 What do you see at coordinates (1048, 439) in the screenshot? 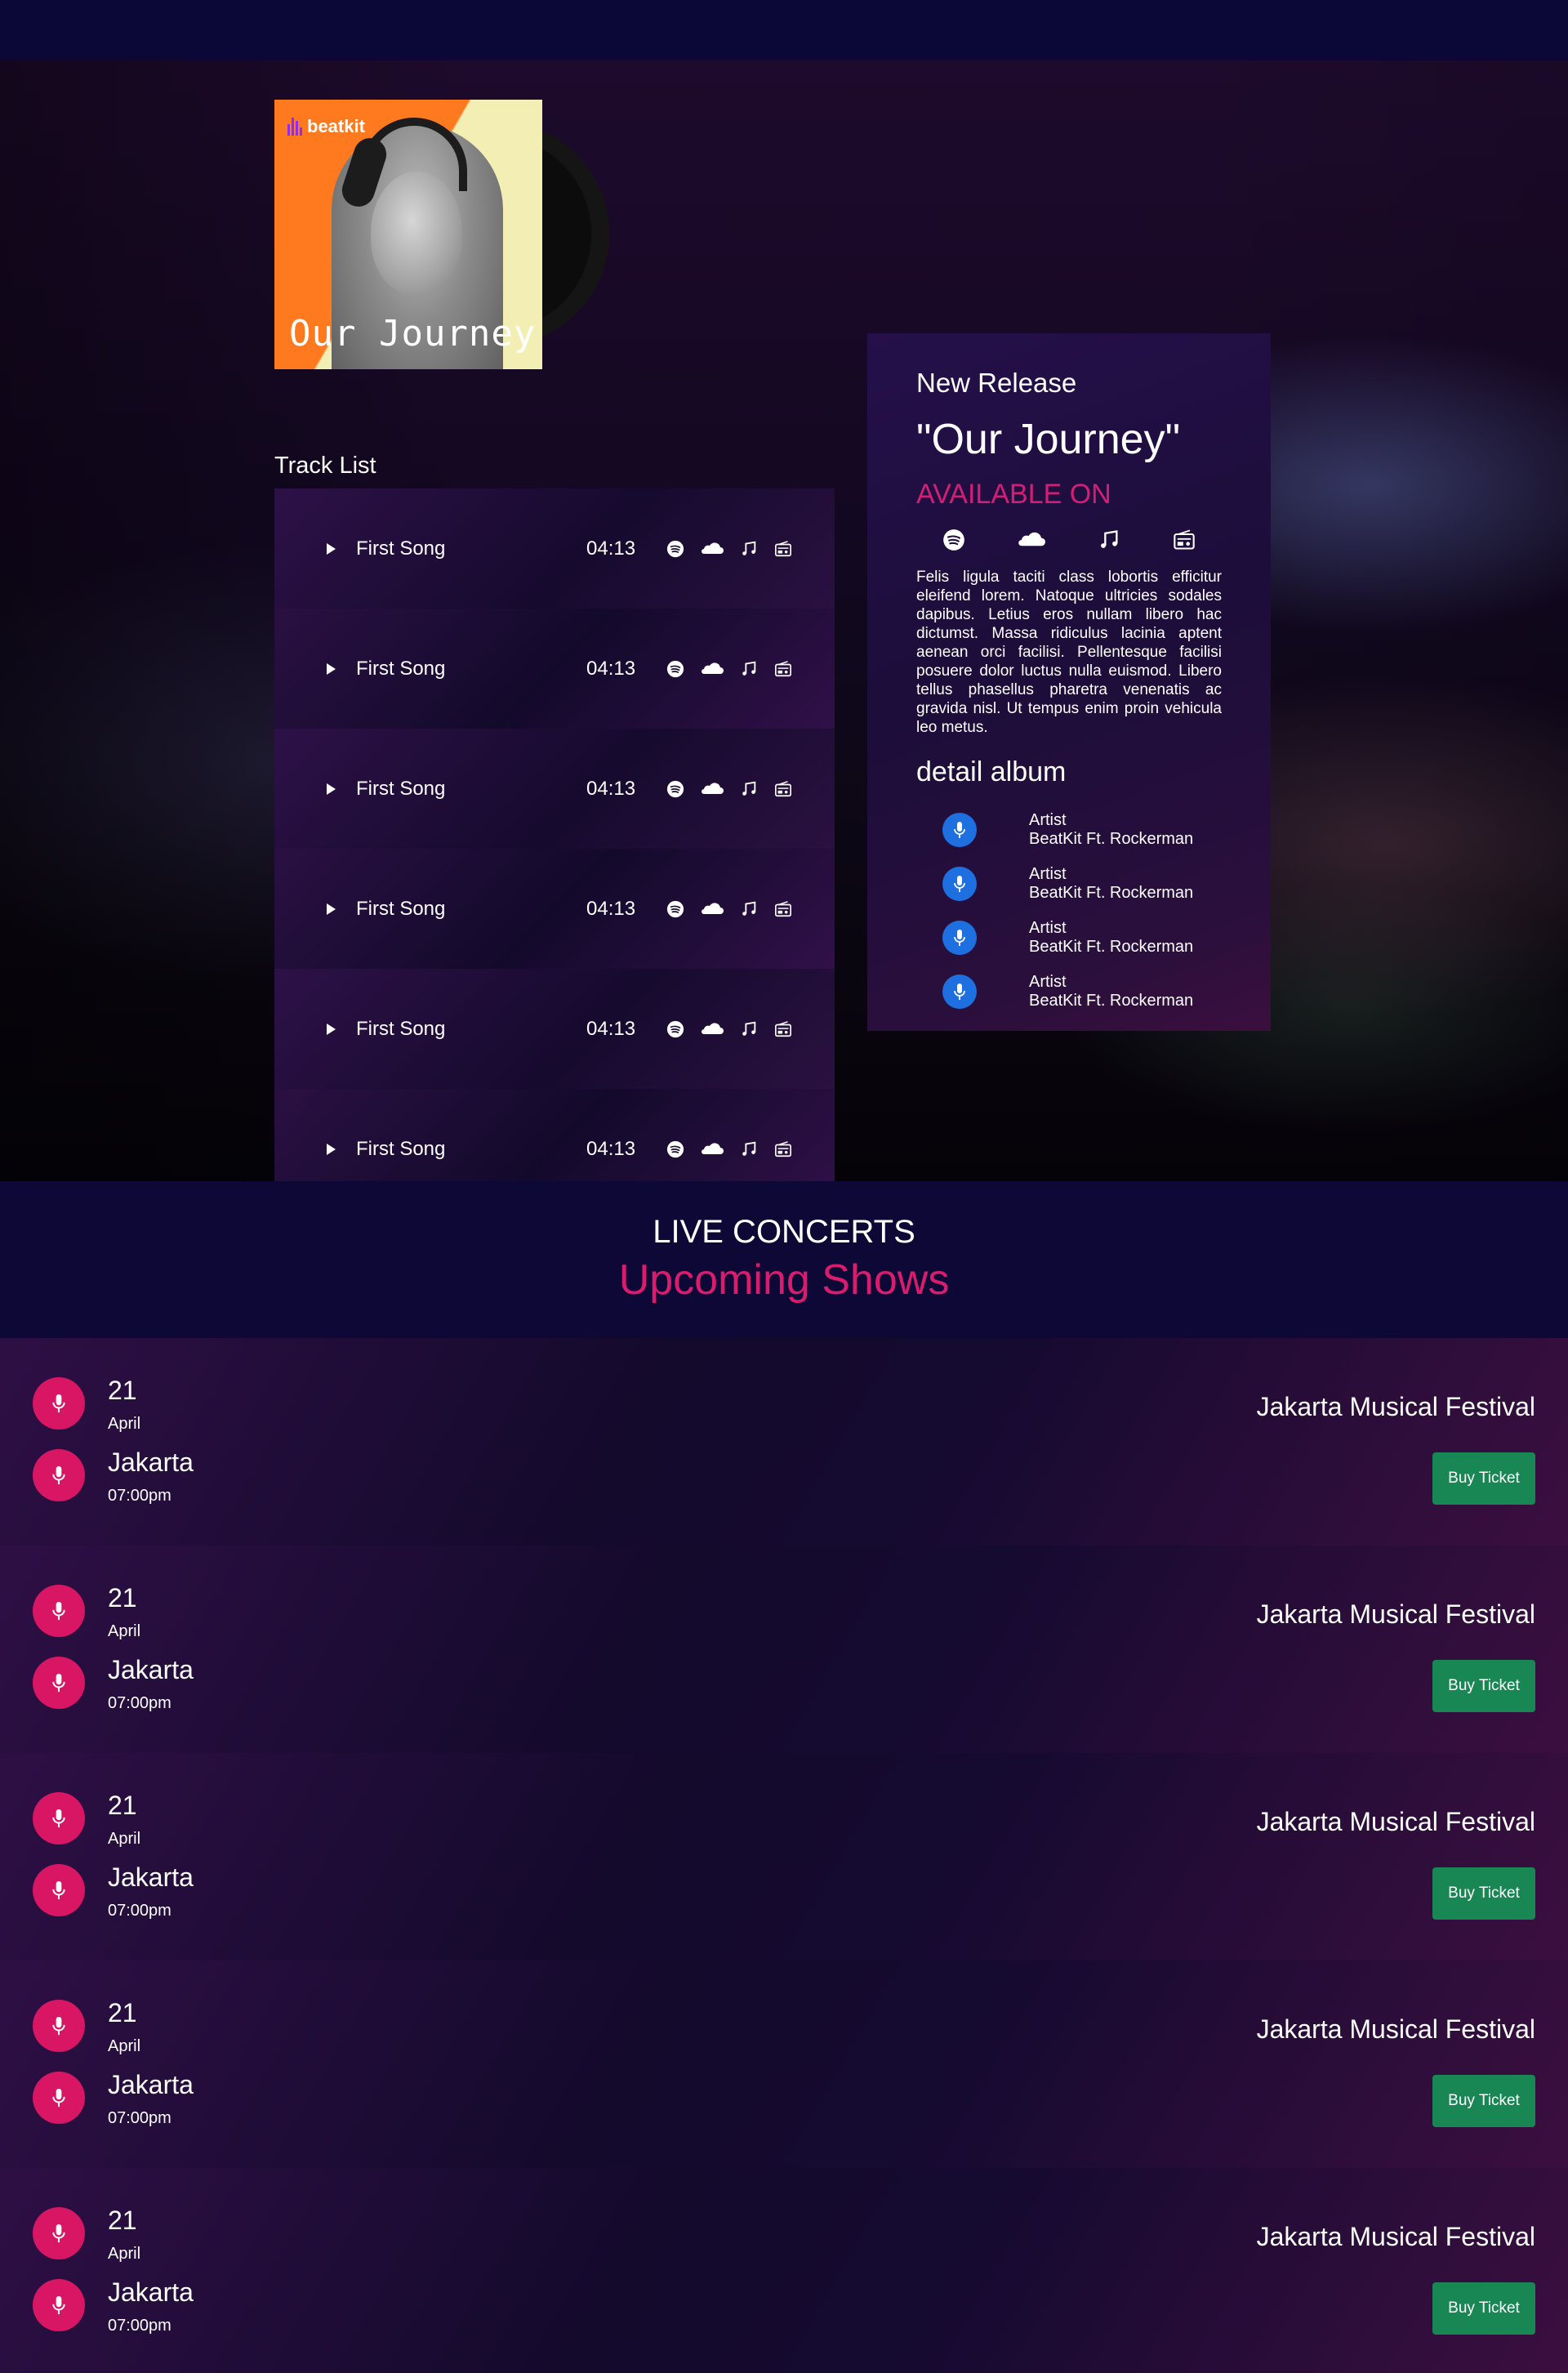
I see `release-title: "Our Journey"` at bounding box center [1048, 439].